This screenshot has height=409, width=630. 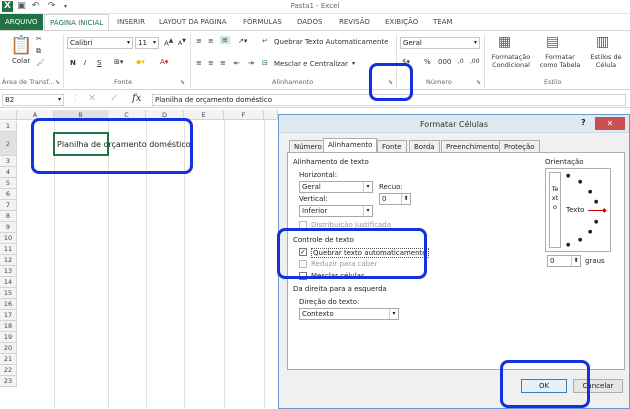 What do you see at coordinates (349, 314) in the screenshot?
I see `direction-select: Contexto ▾` at bounding box center [349, 314].